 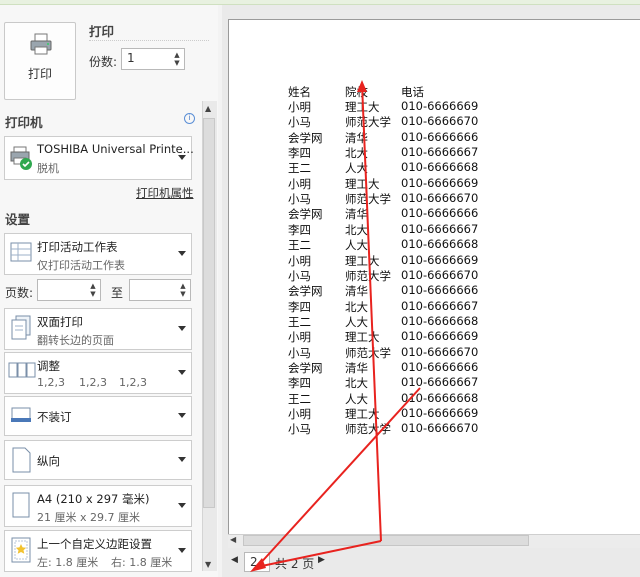 What do you see at coordinates (362, 86) in the screenshot?
I see `annotation-arrowhead-top` at bounding box center [362, 86].